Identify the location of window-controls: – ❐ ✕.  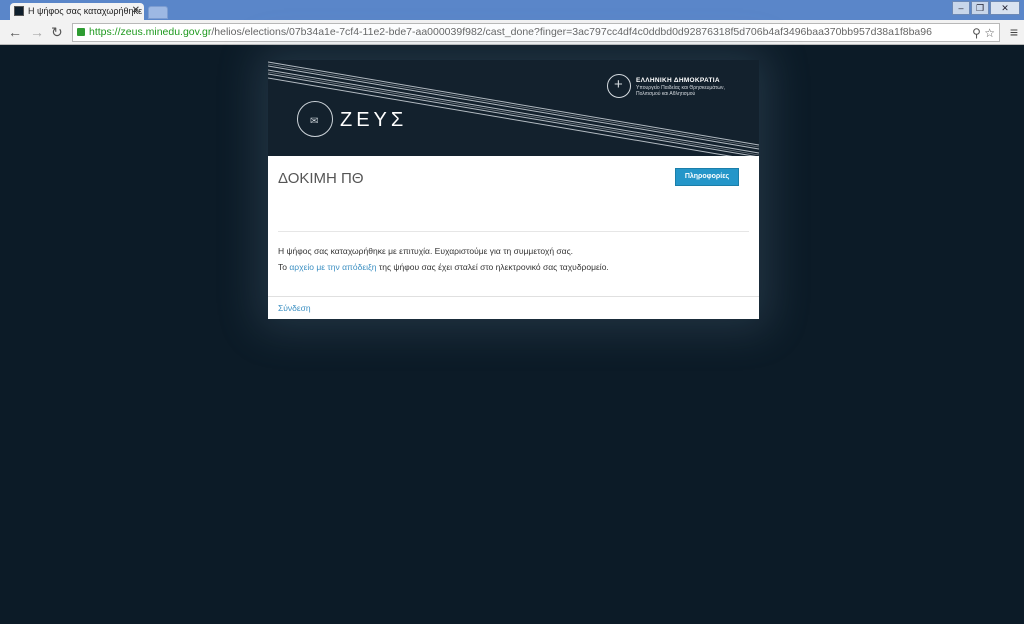
(986, 8).